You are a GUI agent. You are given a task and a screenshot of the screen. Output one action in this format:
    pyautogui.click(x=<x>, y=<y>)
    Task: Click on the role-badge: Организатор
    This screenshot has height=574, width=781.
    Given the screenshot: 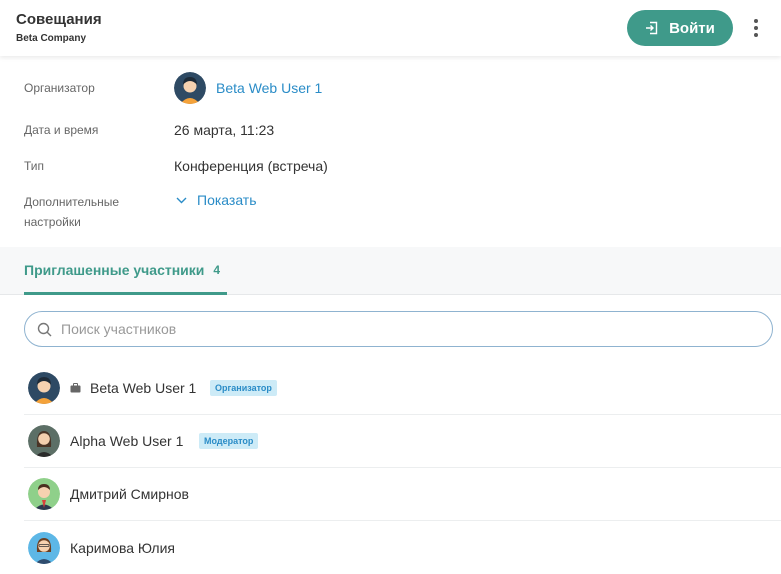 What is the action you would take?
    pyautogui.click(x=243, y=388)
    